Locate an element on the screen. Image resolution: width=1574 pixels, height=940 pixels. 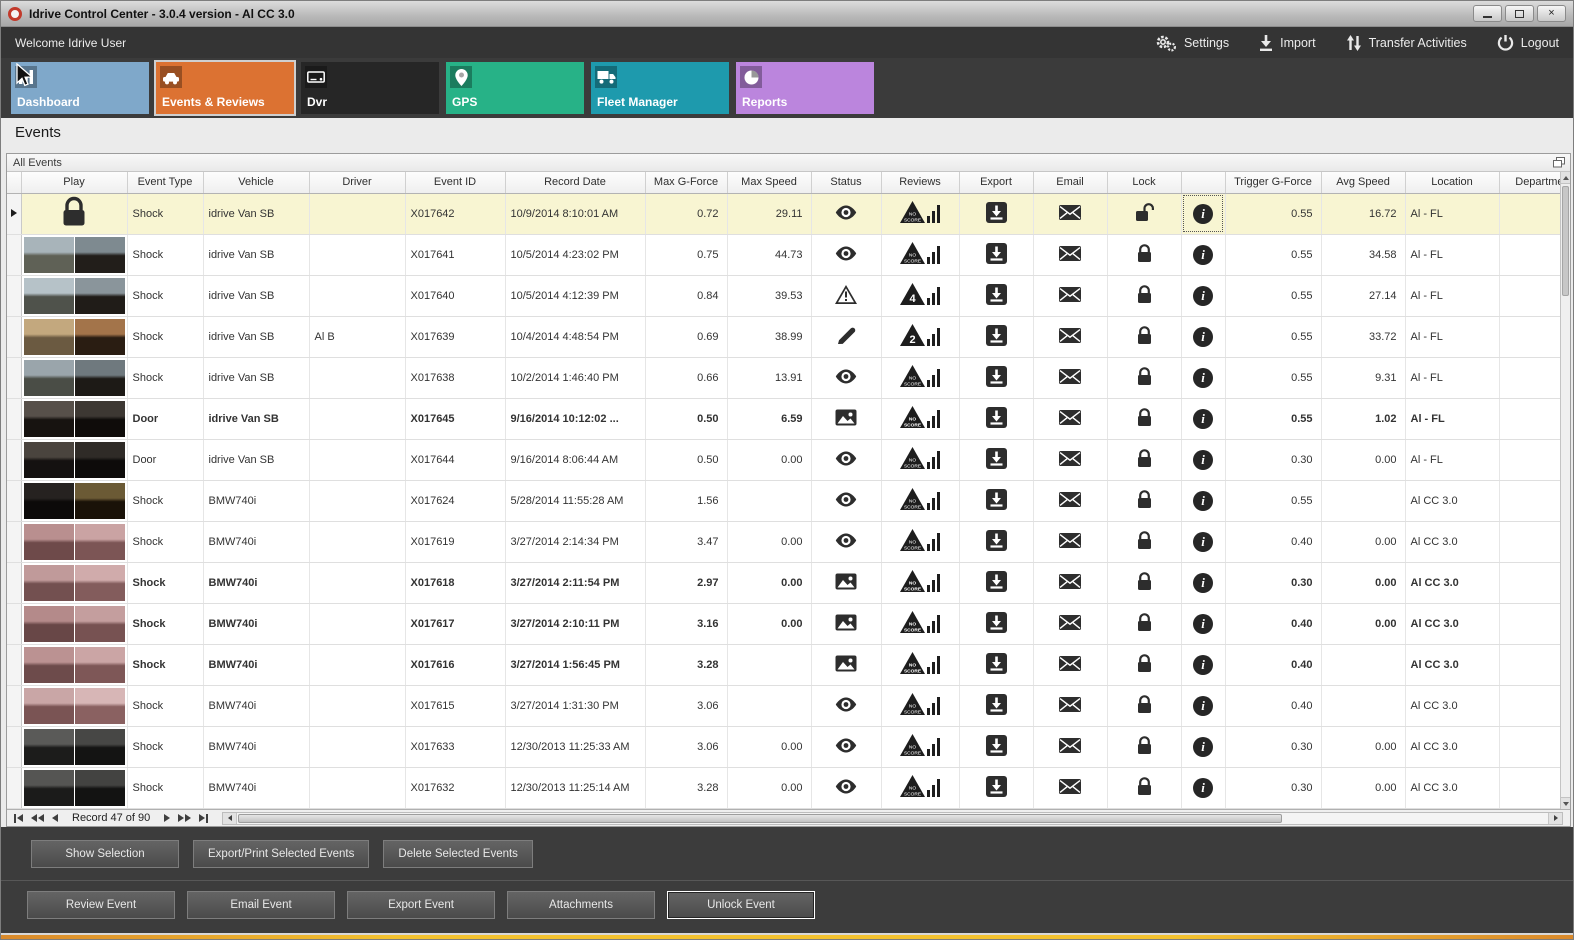
export-event-button: Export Event is located at coordinates (421, 905).